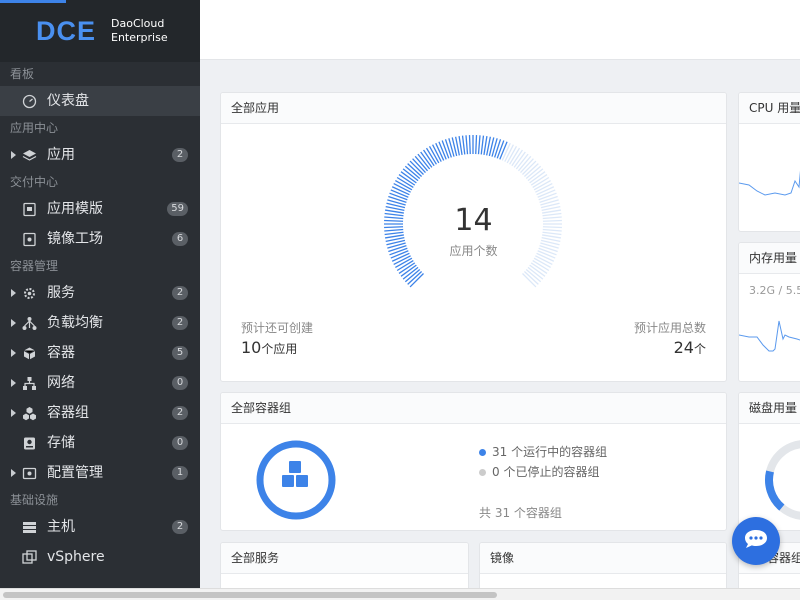 The height and width of the screenshot is (600, 800). Describe the element at coordinates (344, 558) in the screenshot. I see `card-title: 全部服务` at that location.